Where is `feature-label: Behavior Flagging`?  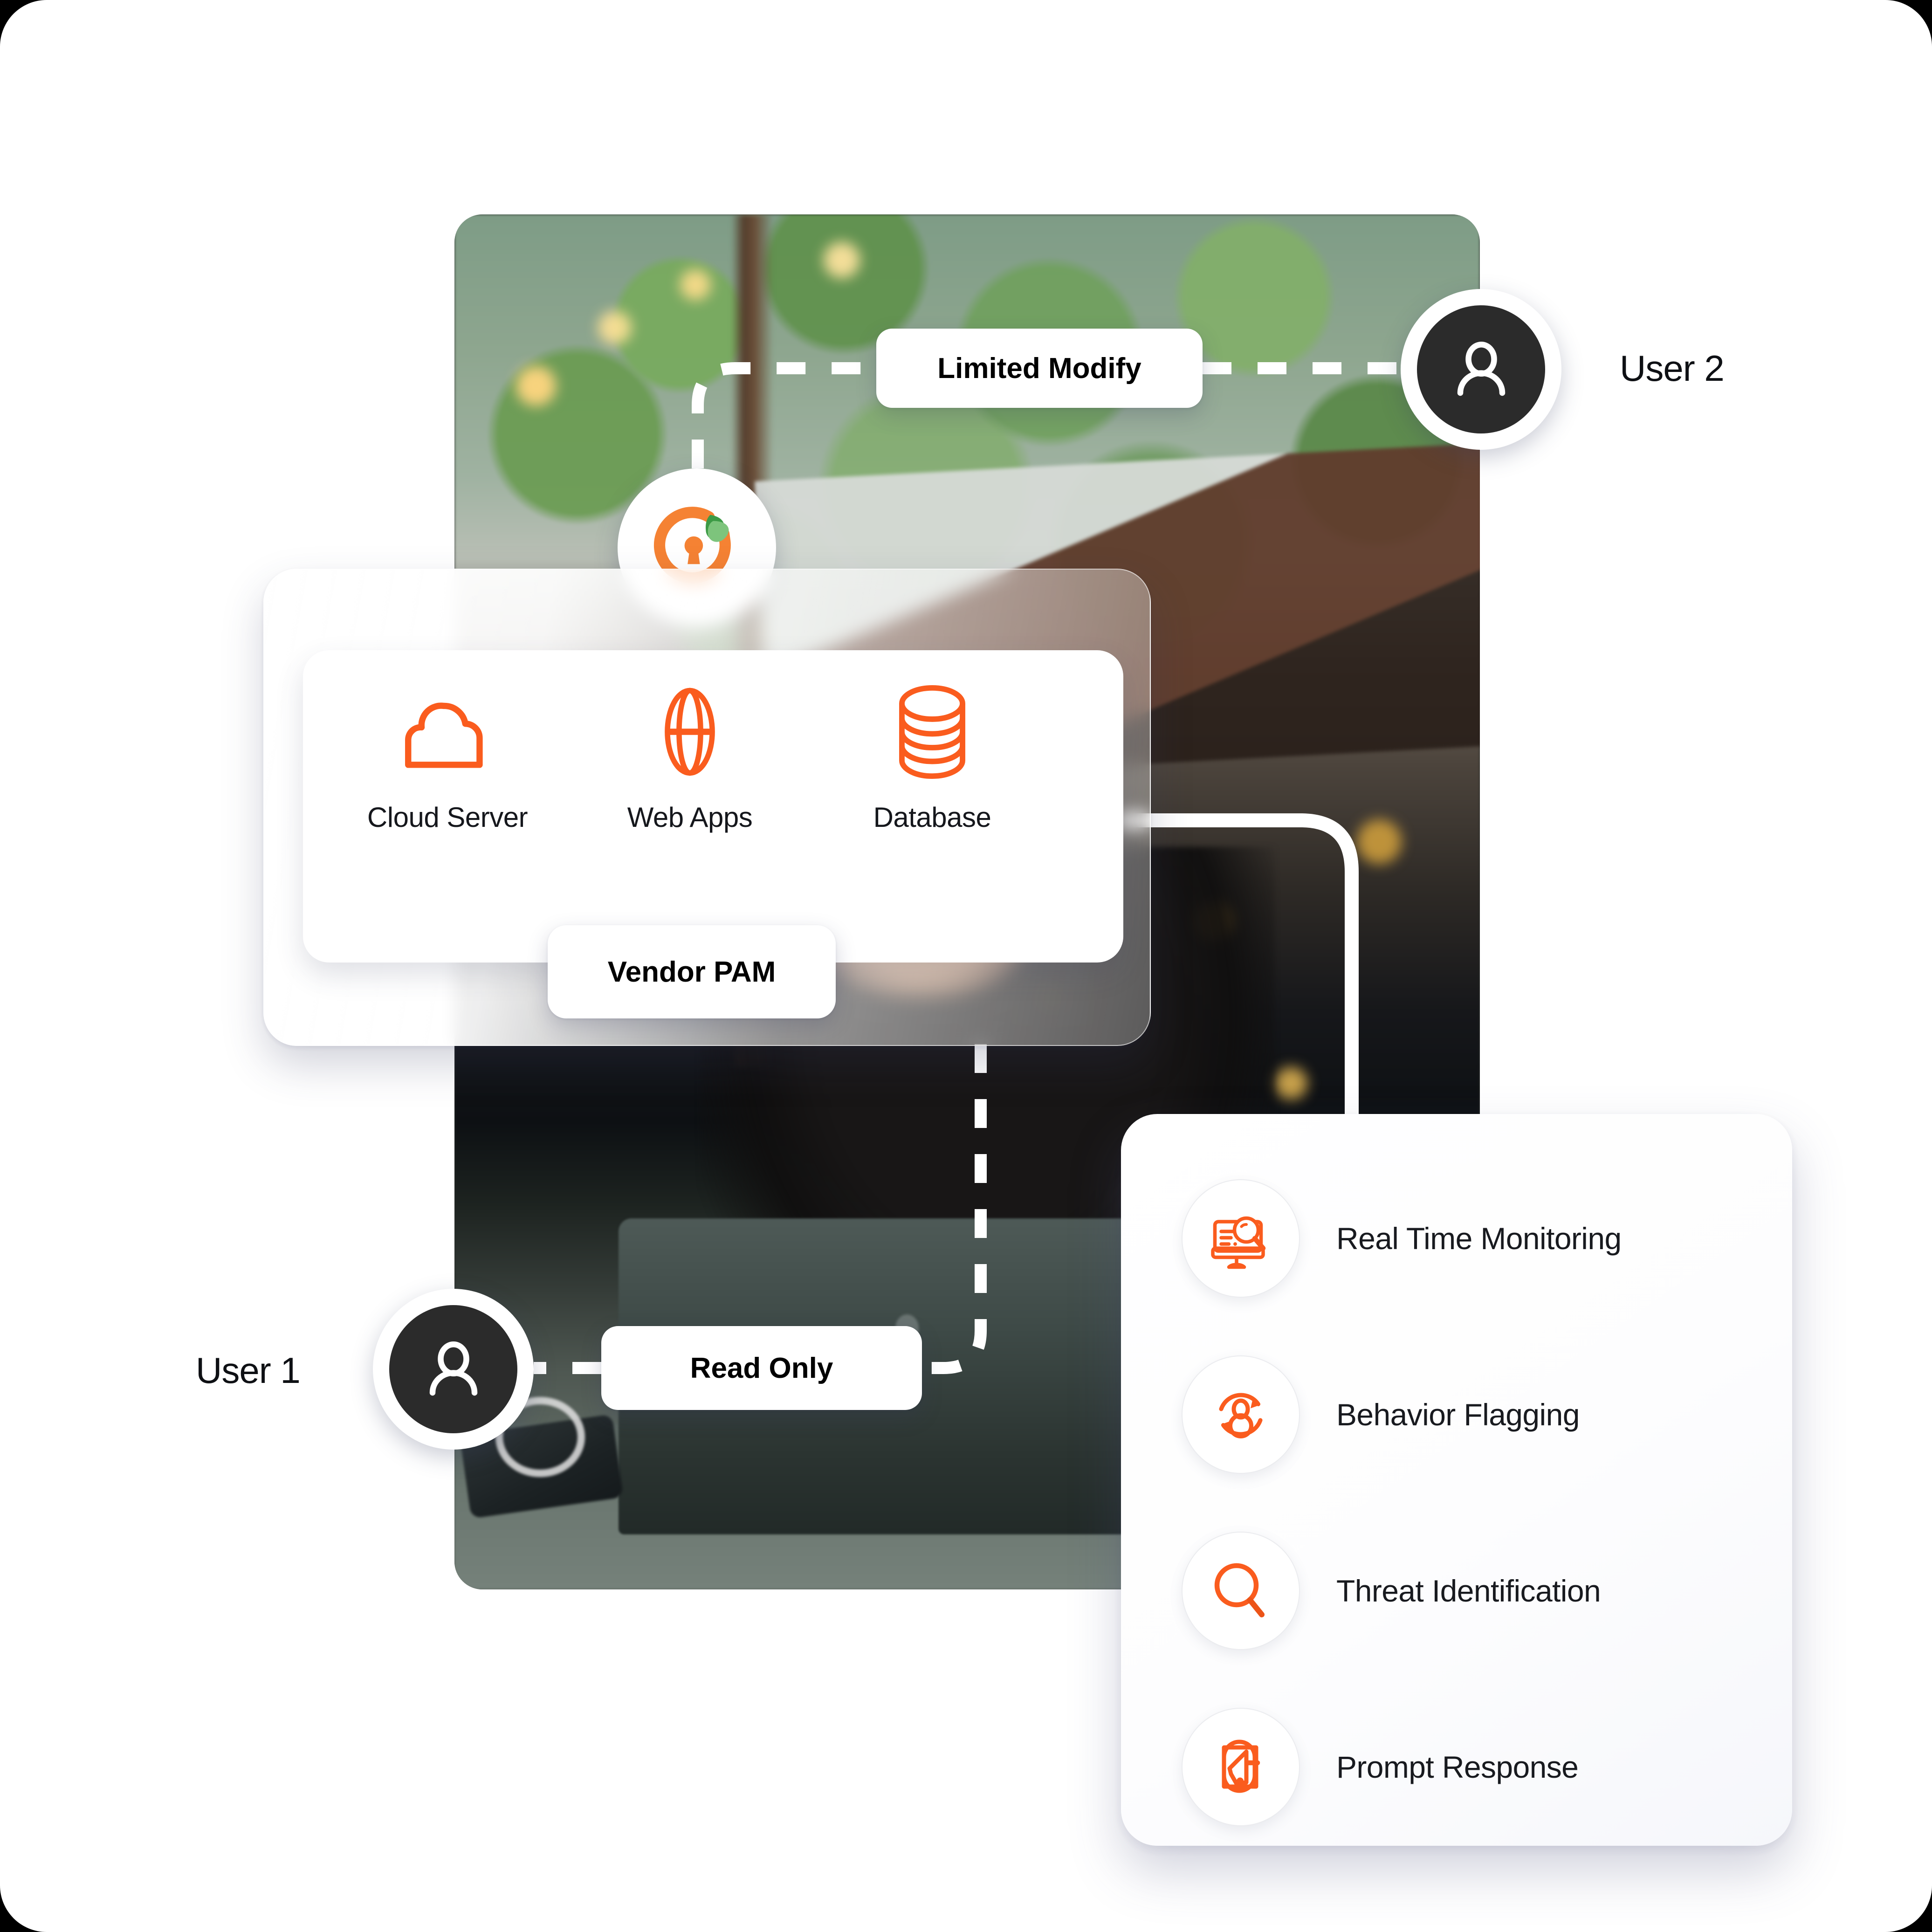 feature-label: Behavior Flagging is located at coordinates (1458, 1414).